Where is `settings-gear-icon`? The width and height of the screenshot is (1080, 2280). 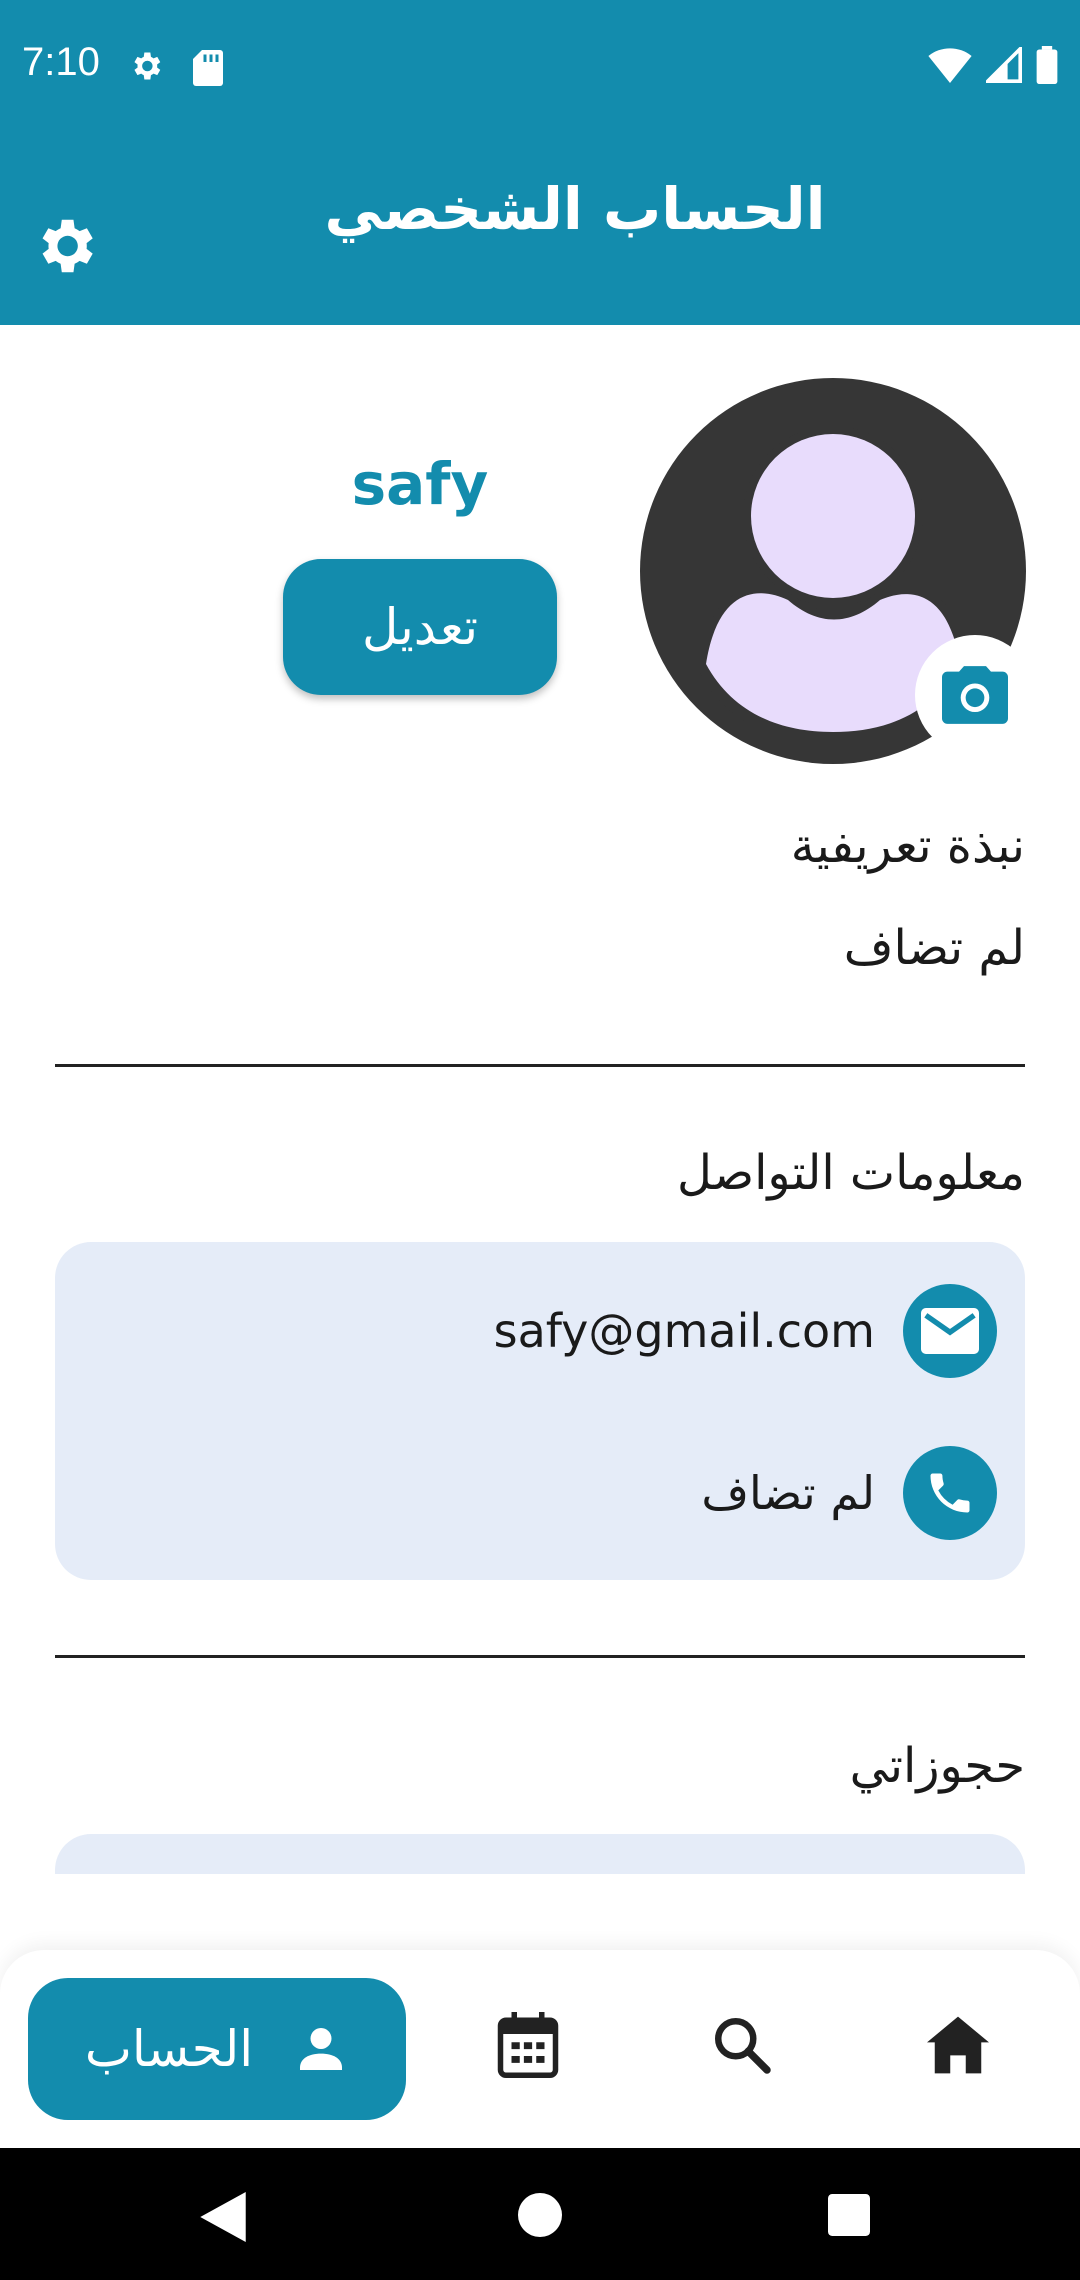
settings-gear-icon is located at coordinates (65, 246).